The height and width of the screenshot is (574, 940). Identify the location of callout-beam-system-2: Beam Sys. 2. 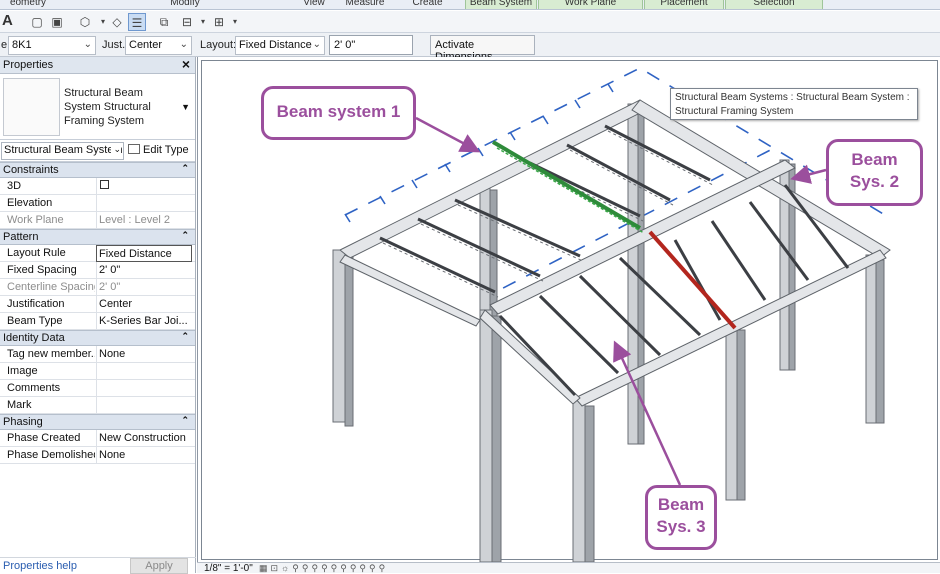
(874, 172).